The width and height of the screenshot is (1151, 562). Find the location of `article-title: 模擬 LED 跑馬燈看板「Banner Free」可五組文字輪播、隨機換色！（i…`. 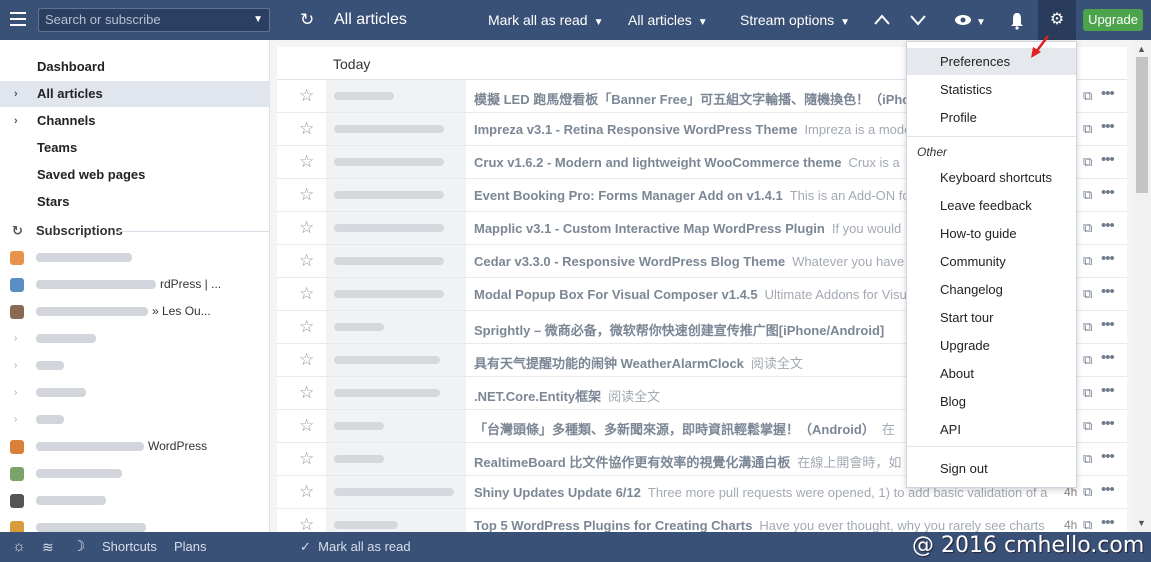

article-title: 模擬 LED 跑馬燈看板「Banner Free」可五組文字輪播、隨機換色！（i… is located at coordinates (699, 98).